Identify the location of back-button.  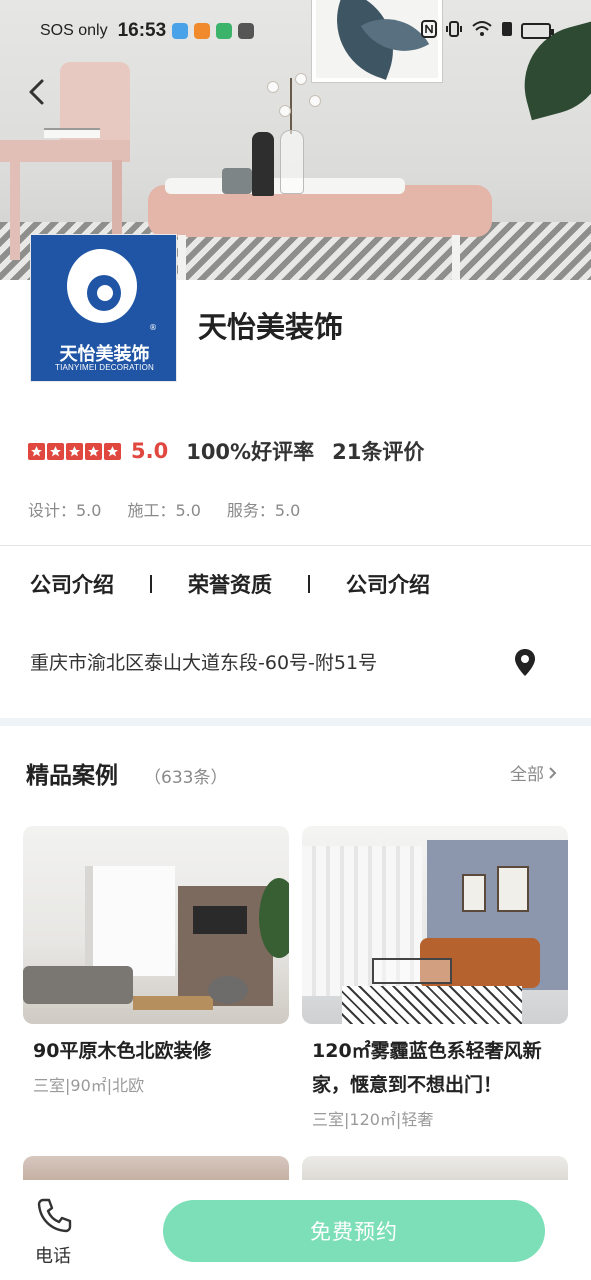
(36, 92).